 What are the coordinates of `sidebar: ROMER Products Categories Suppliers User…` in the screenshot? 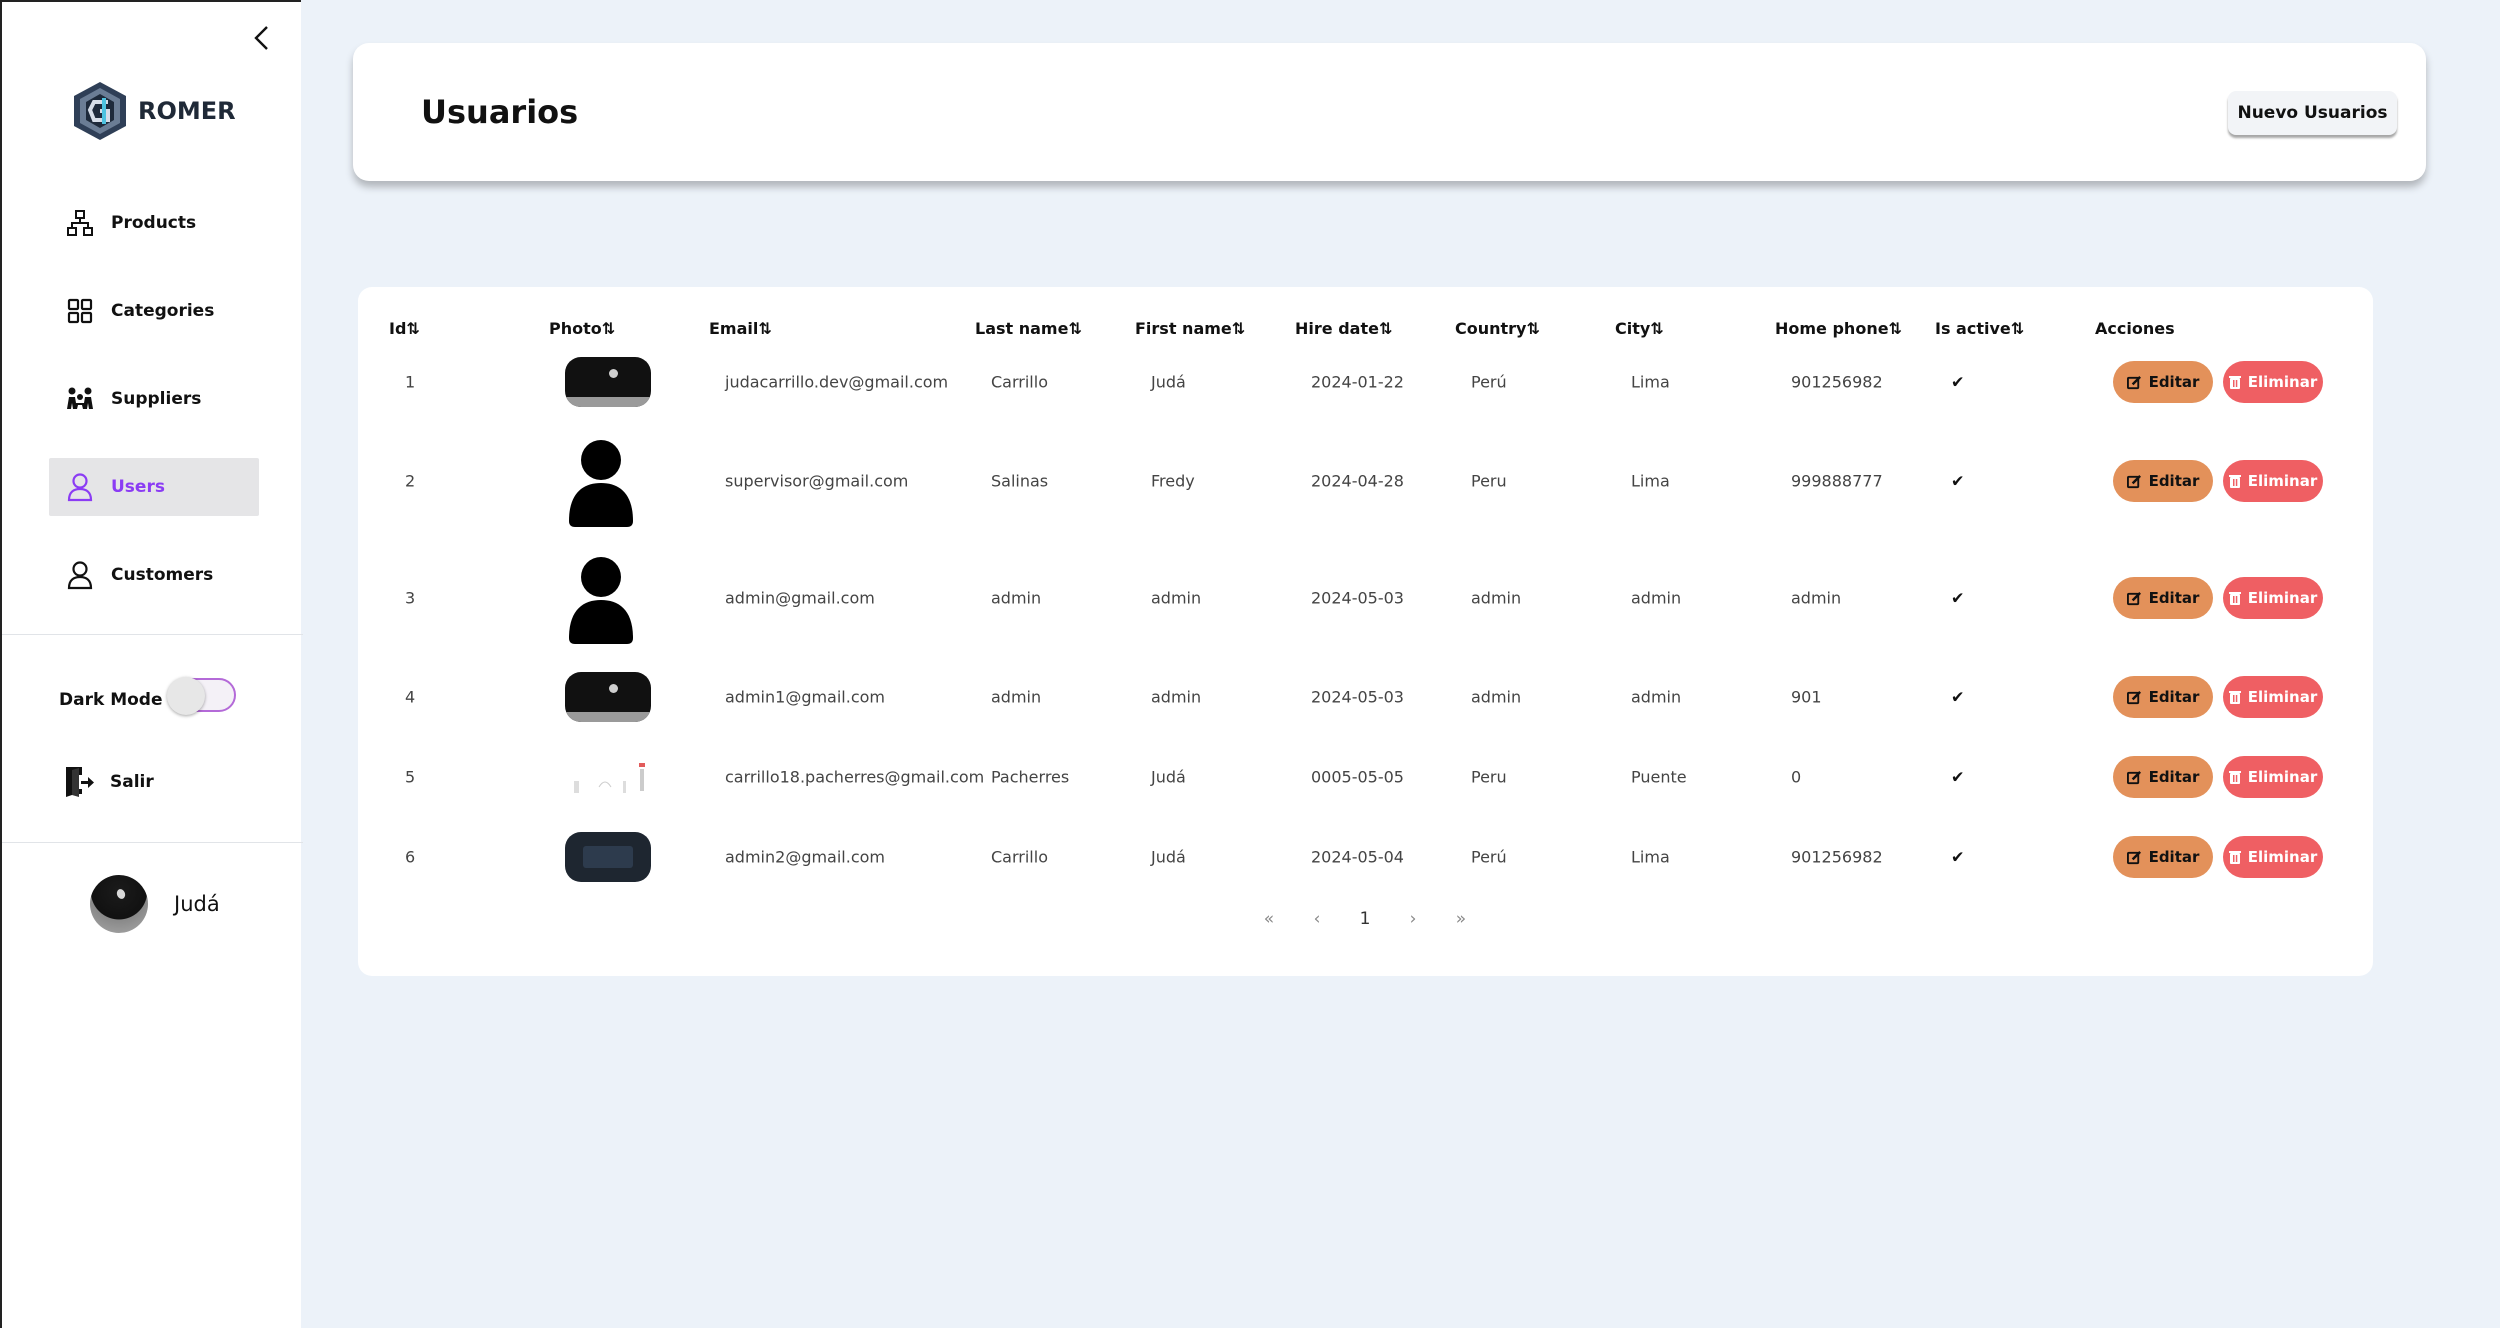 It's located at (151, 664).